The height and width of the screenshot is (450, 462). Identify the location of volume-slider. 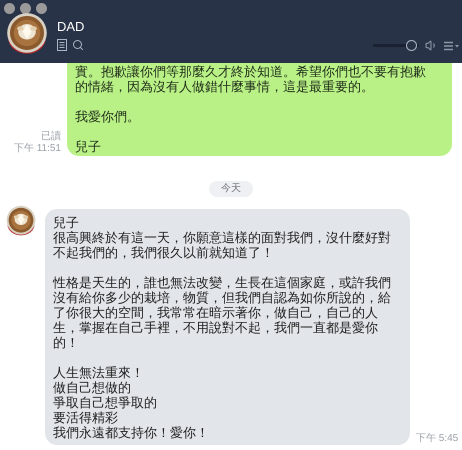
(396, 46).